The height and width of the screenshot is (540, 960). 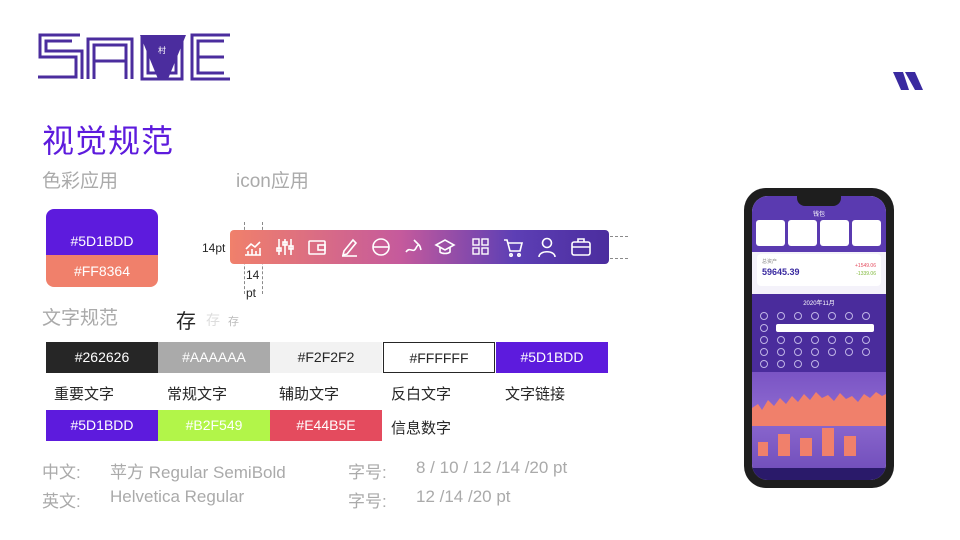 What do you see at coordinates (581, 247) in the screenshot?
I see `briefcase-icon` at bounding box center [581, 247].